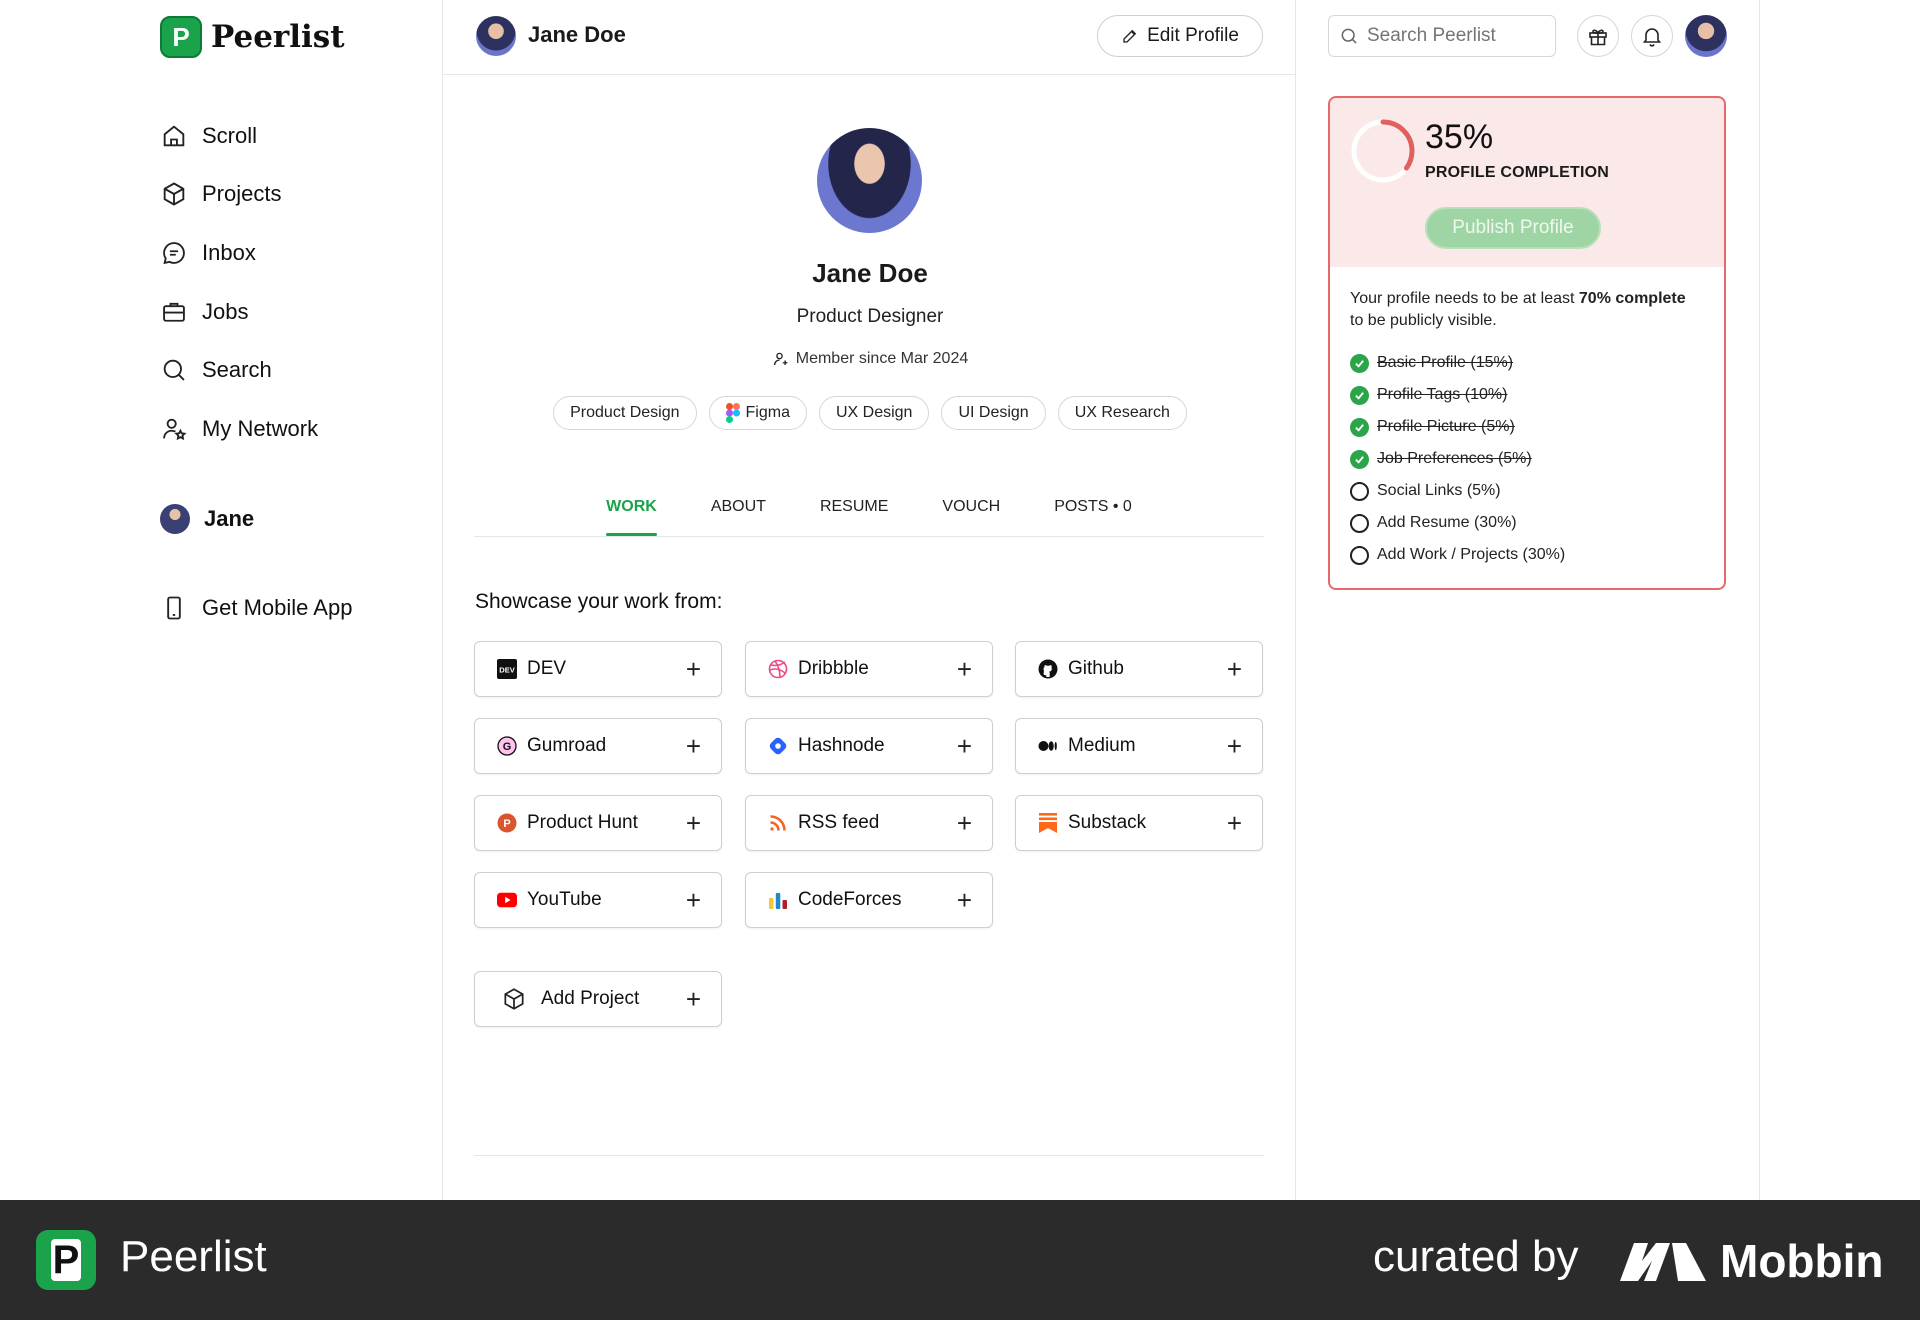 The width and height of the screenshot is (1920, 1320). Describe the element at coordinates (1441, 459) in the screenshot. I see `checklist-item: Job Preferences (5%)` at that location.